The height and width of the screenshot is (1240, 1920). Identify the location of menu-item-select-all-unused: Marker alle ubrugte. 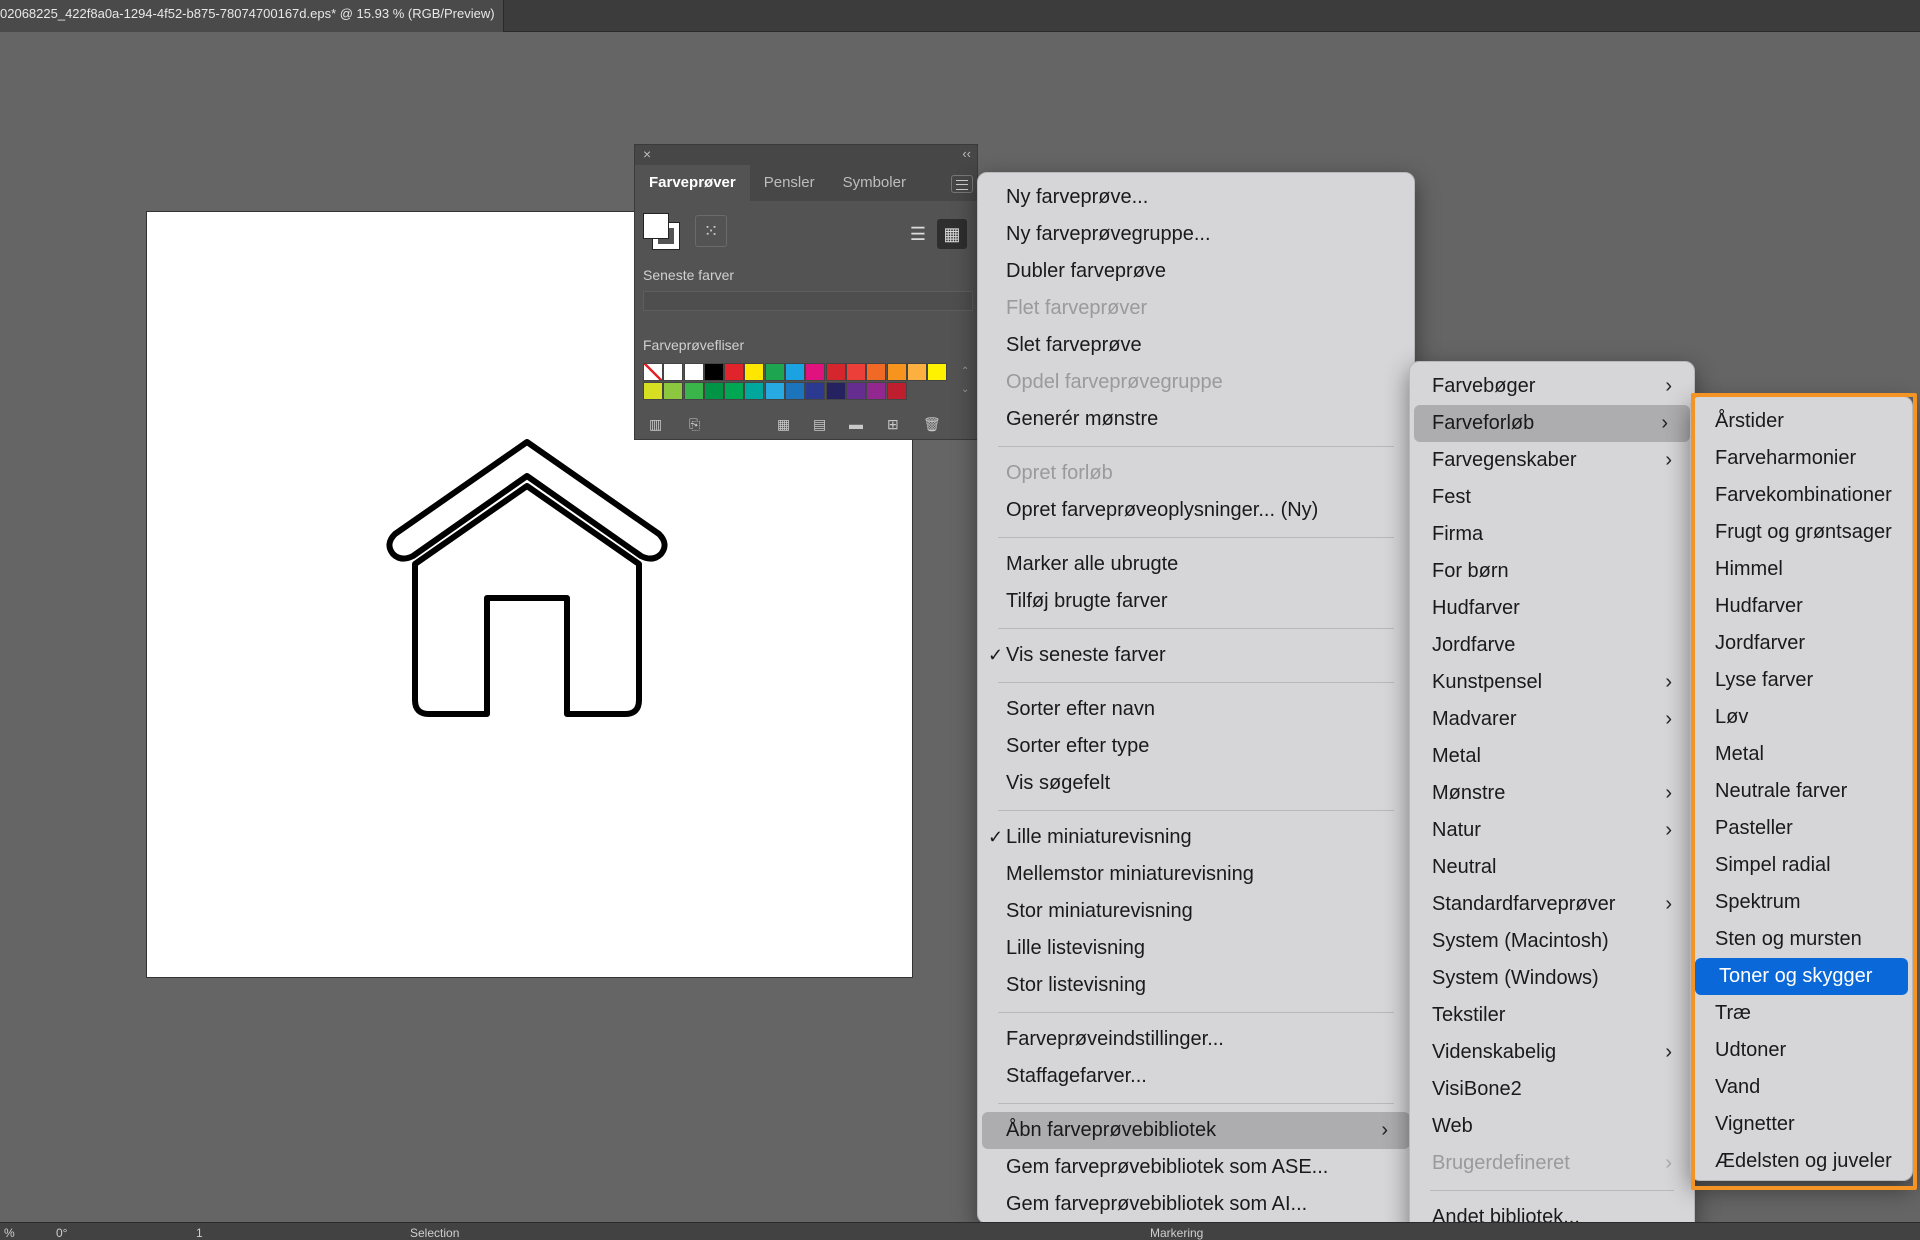
(1196, 564).